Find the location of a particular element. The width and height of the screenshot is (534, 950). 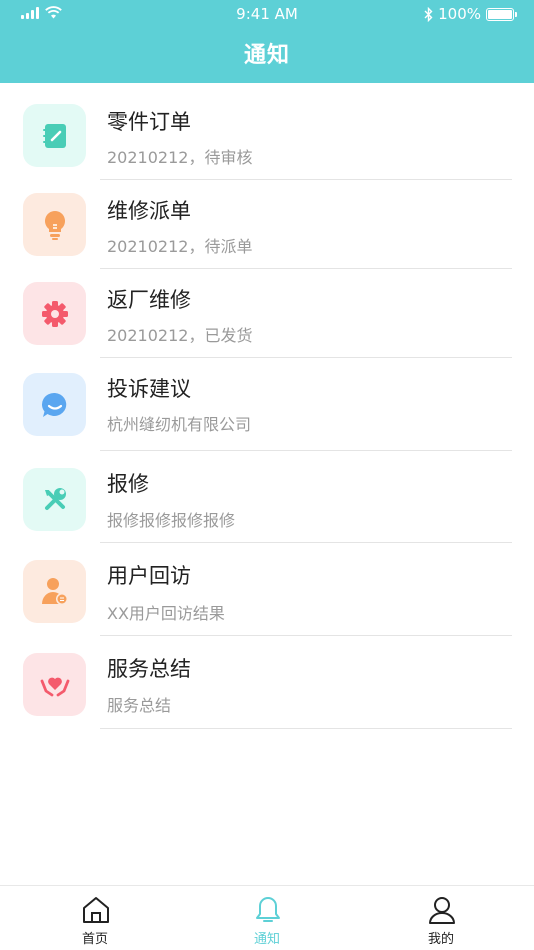

item-title: 用户回访 is located at coordinates (149, 576).